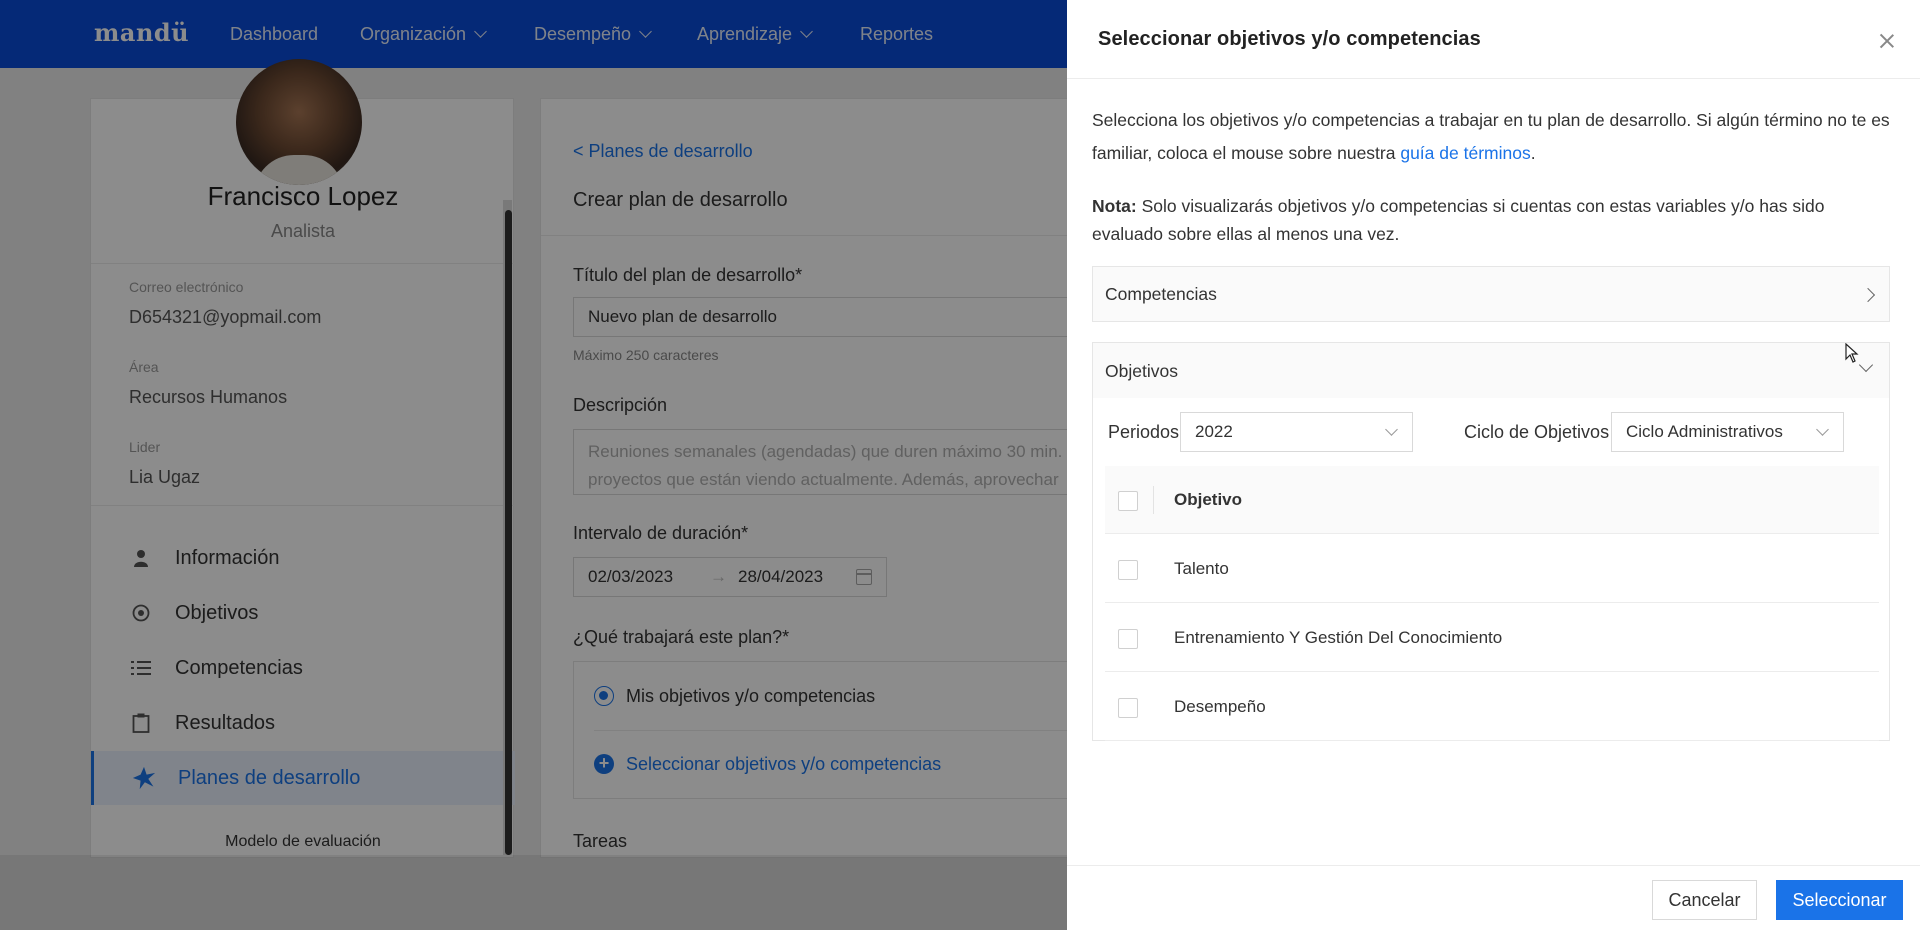 Image resolution: width=1920 pixels, height=930 pixels. Describe the element at coordinates (1465, 153) in the screenshot. I see `terms-guide-link: guía de términos` at that location.